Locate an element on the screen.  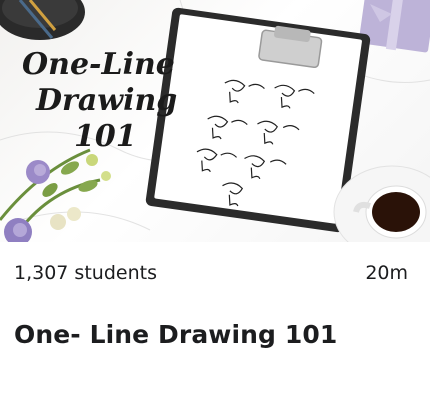
thumbnail-title-line1: One-Line is located at coordinates (98, 64).